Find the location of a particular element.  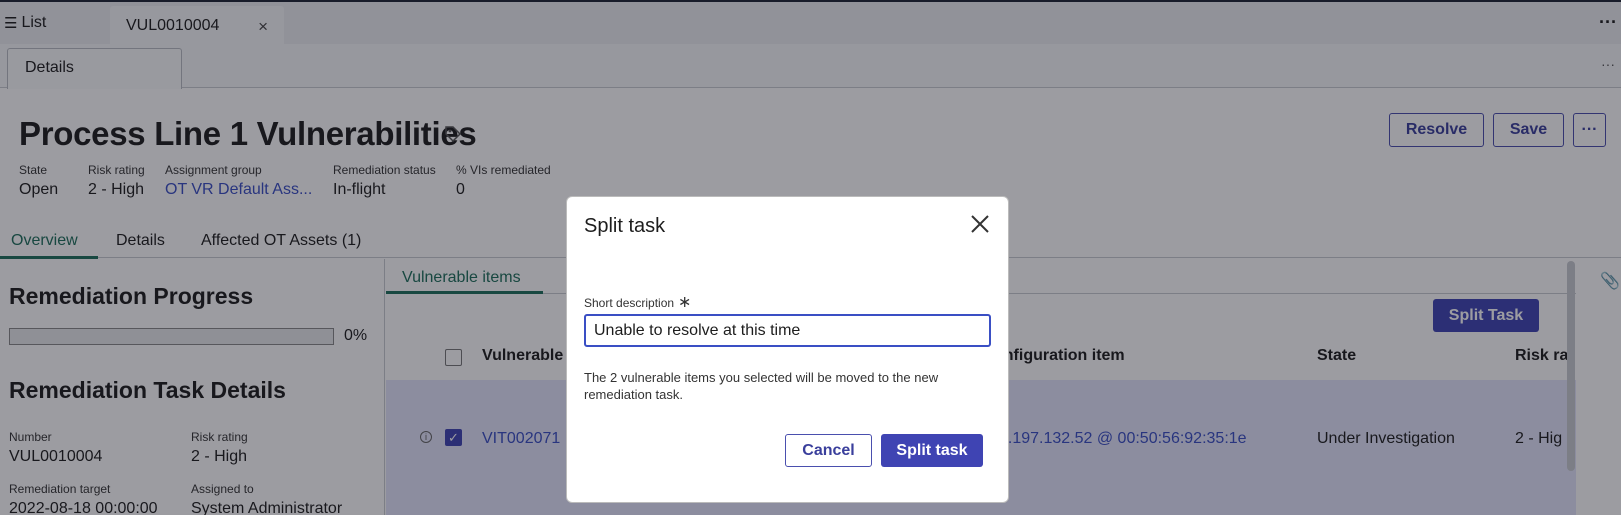

required-mark: ∗ is located at coordinates (685, 302).